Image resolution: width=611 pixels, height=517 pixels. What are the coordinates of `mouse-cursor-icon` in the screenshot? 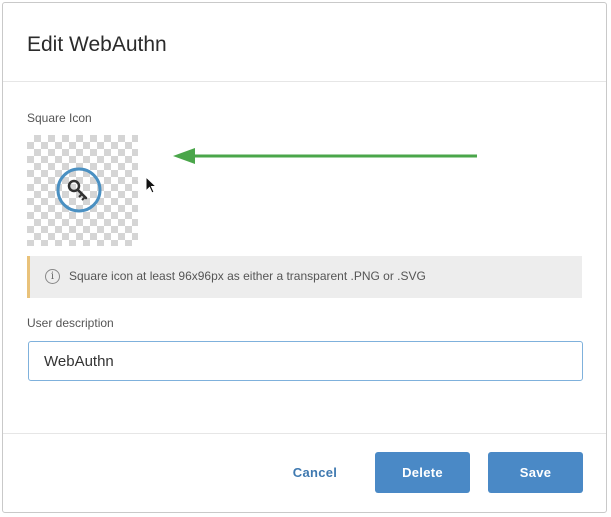 It's located at (151, 185).